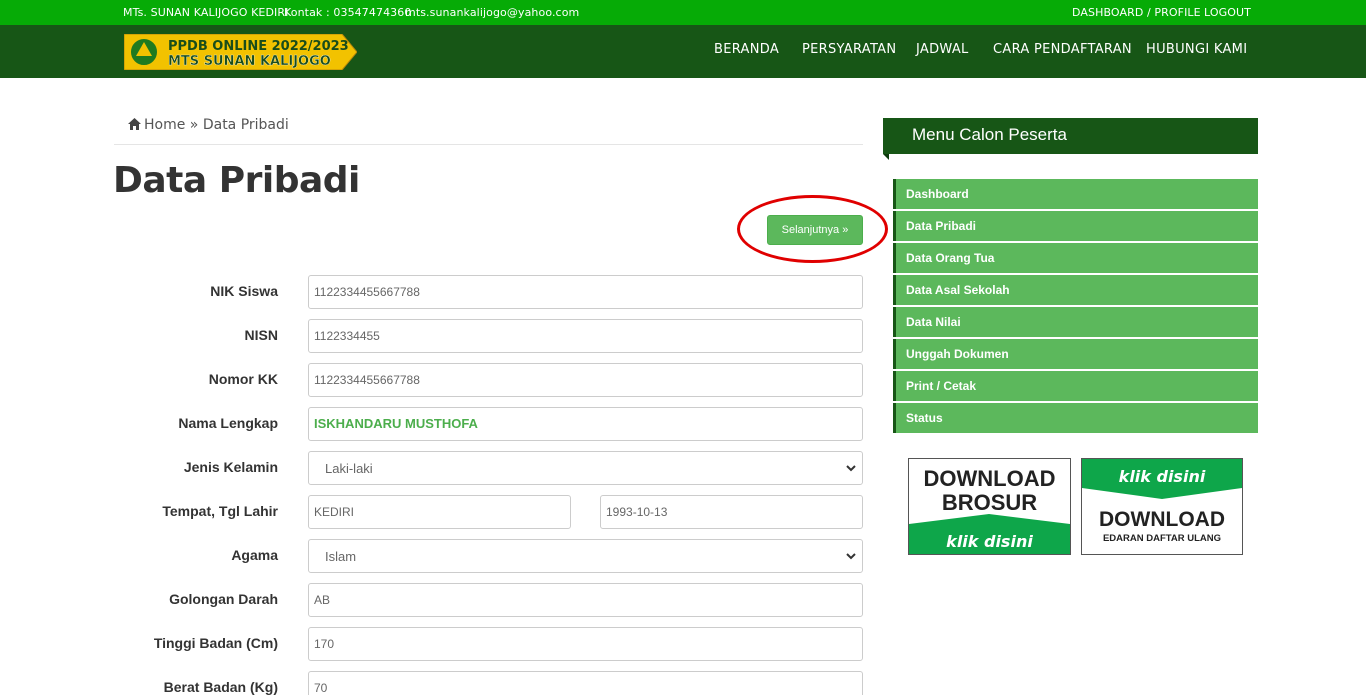 The width and height of the screenshot is (1366, 695). What do you see at coordinates (585, 556) in the screenshot?
I see `agama-select: Islam` at bounding box center [585, 556].